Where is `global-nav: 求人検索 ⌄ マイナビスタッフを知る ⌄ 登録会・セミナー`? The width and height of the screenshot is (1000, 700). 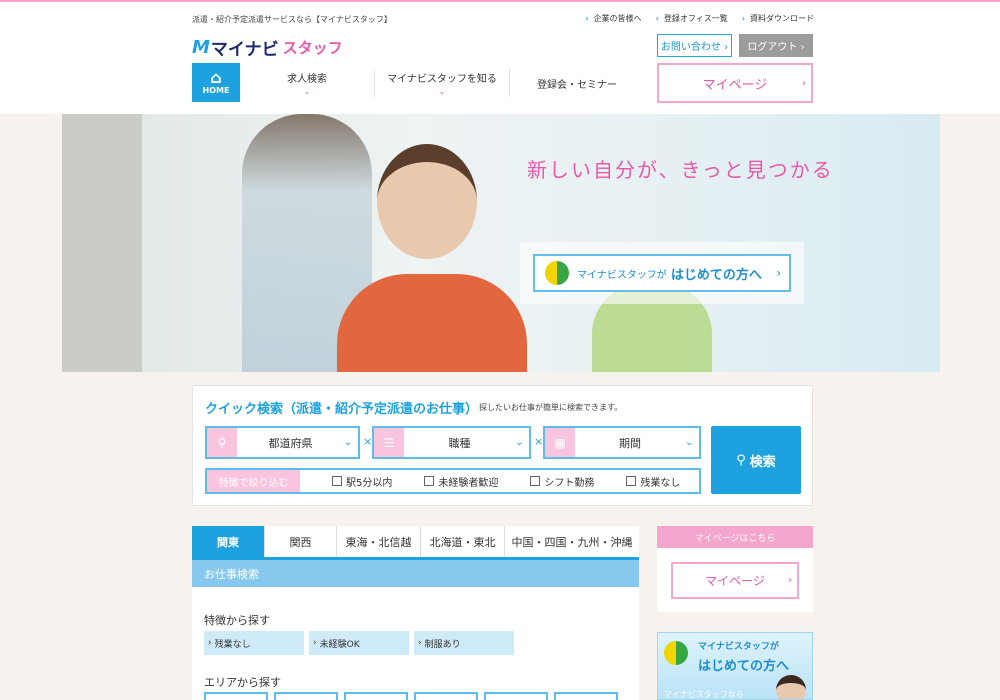
global-nav: 求人検索 ⌄ マイナビスタッフを知る ⌄ 登録会・セミナー is located at coordinates (443, 83).